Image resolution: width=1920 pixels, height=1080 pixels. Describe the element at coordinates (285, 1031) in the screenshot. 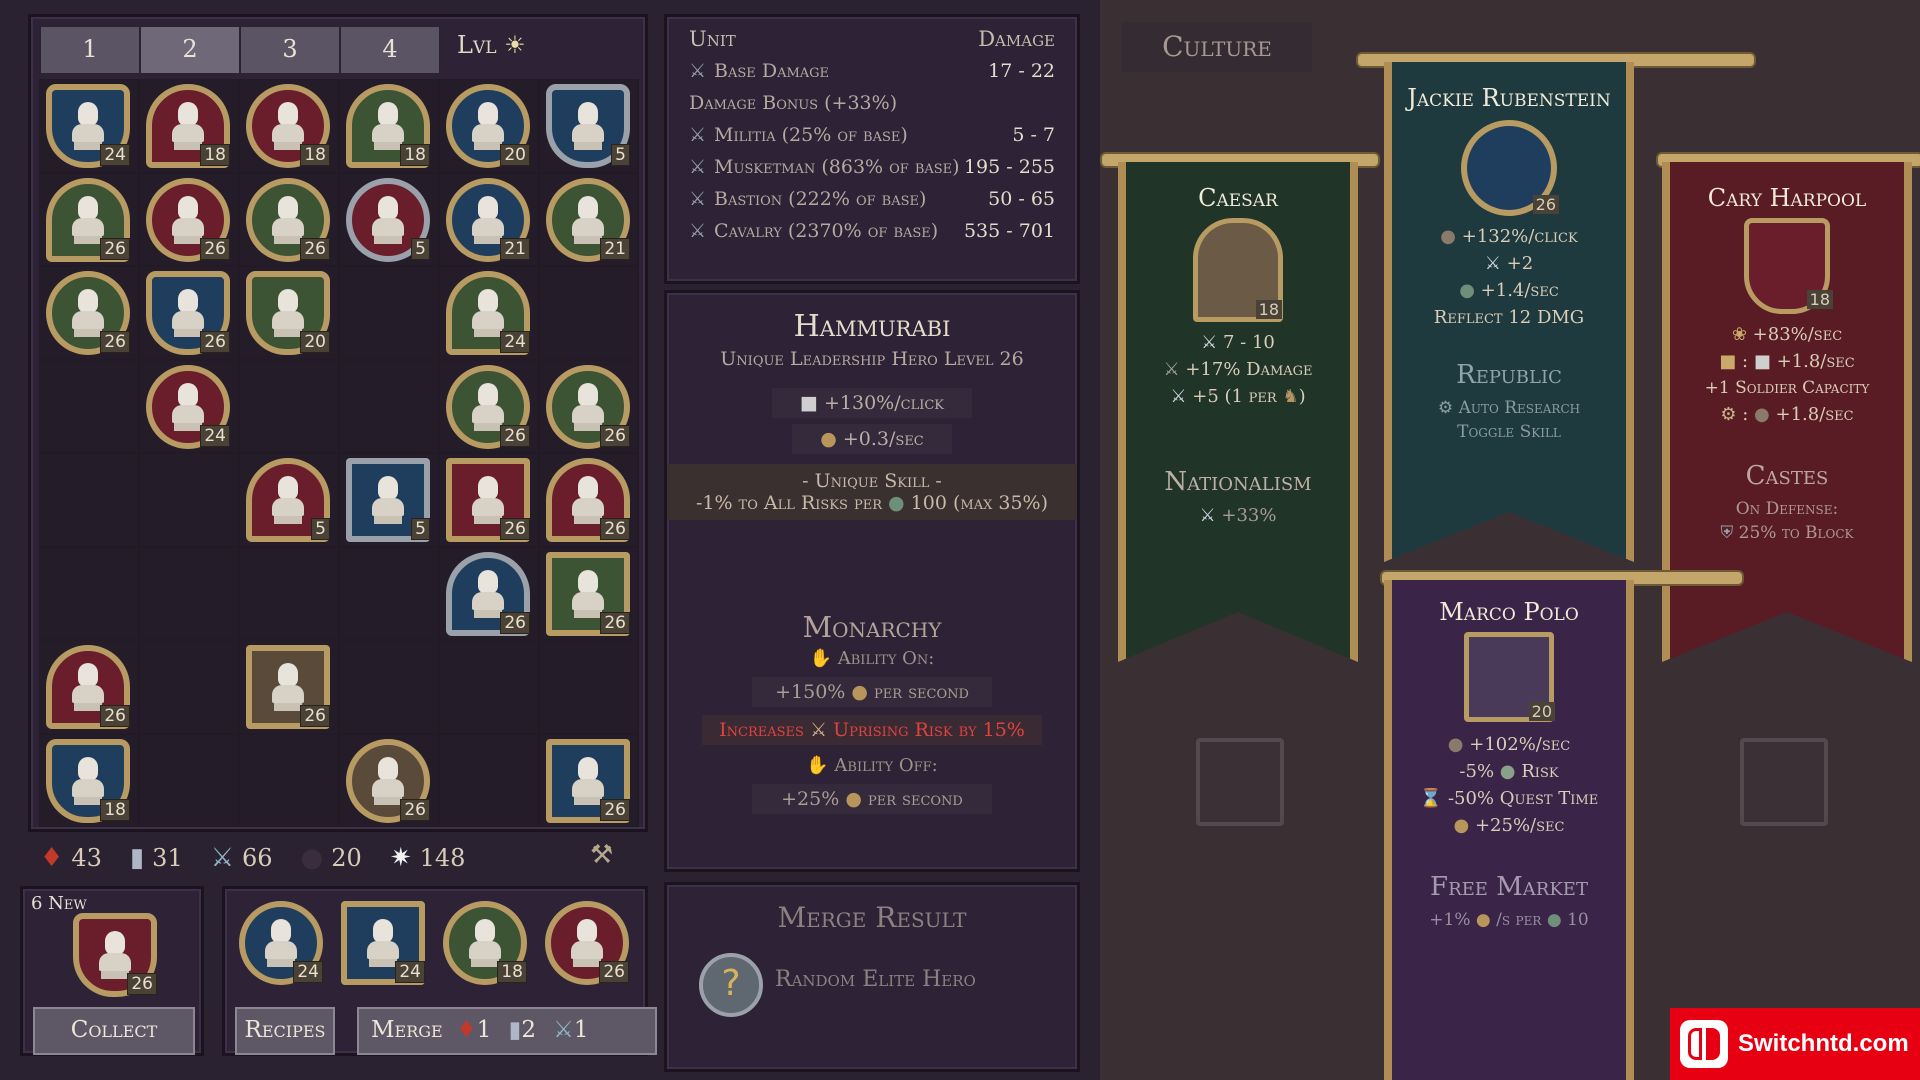

I see `recipes-button: Recipes` at that location.